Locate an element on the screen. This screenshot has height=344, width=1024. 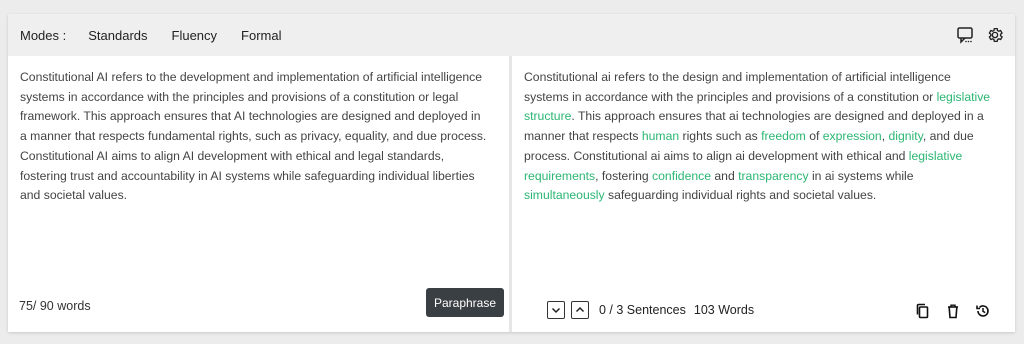
paraphrase-button: Paraphrase is located at coordinates (465, 302).